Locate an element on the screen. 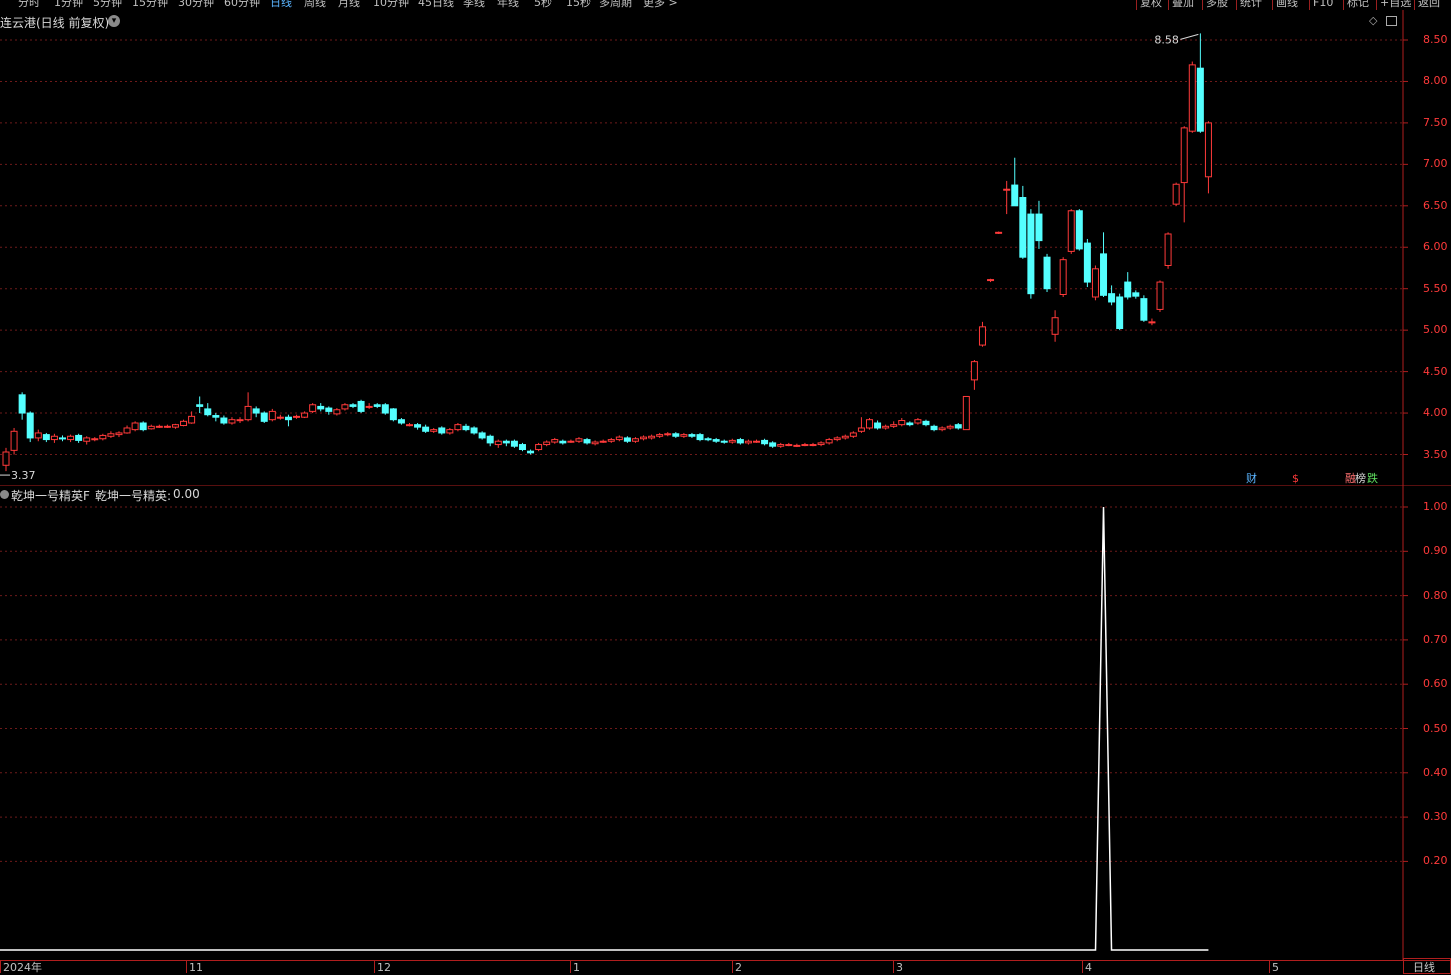 This screenshot has height=975, width=1451. diamond-icon: ◇ is located at coordinates (1373, 20).